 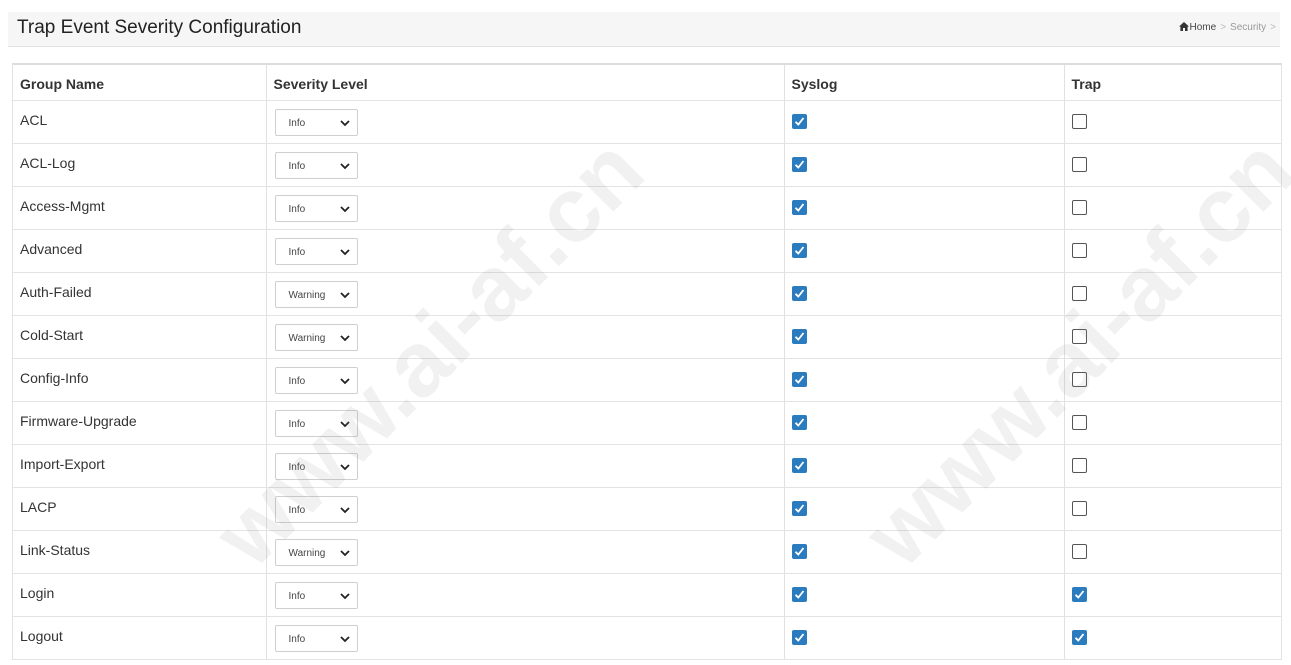 What do you see at coordinates (140, 423) in the screenshot?
I see `group-name-cell: Firmware-Upgrade` at bounding box center [140, 423].